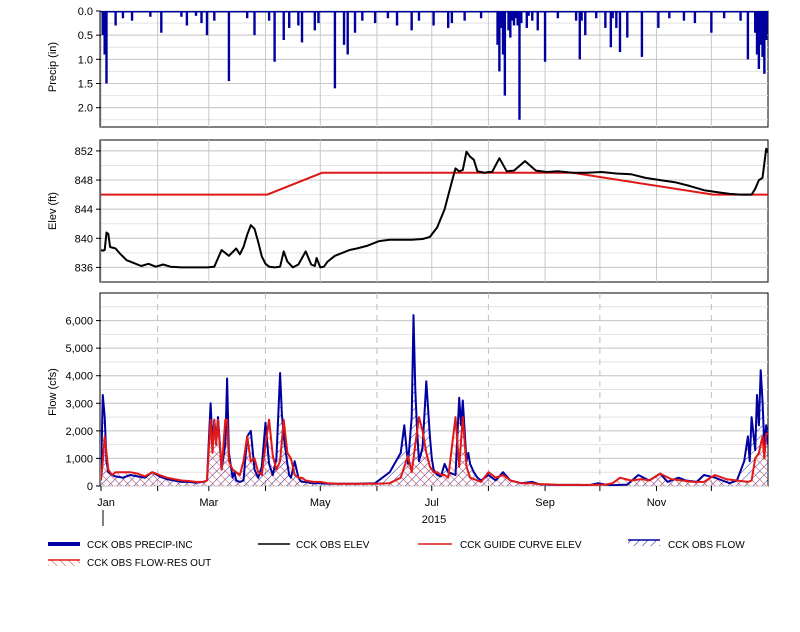  I want to click on elev-y-tick-label: 836, so click(84, 268).